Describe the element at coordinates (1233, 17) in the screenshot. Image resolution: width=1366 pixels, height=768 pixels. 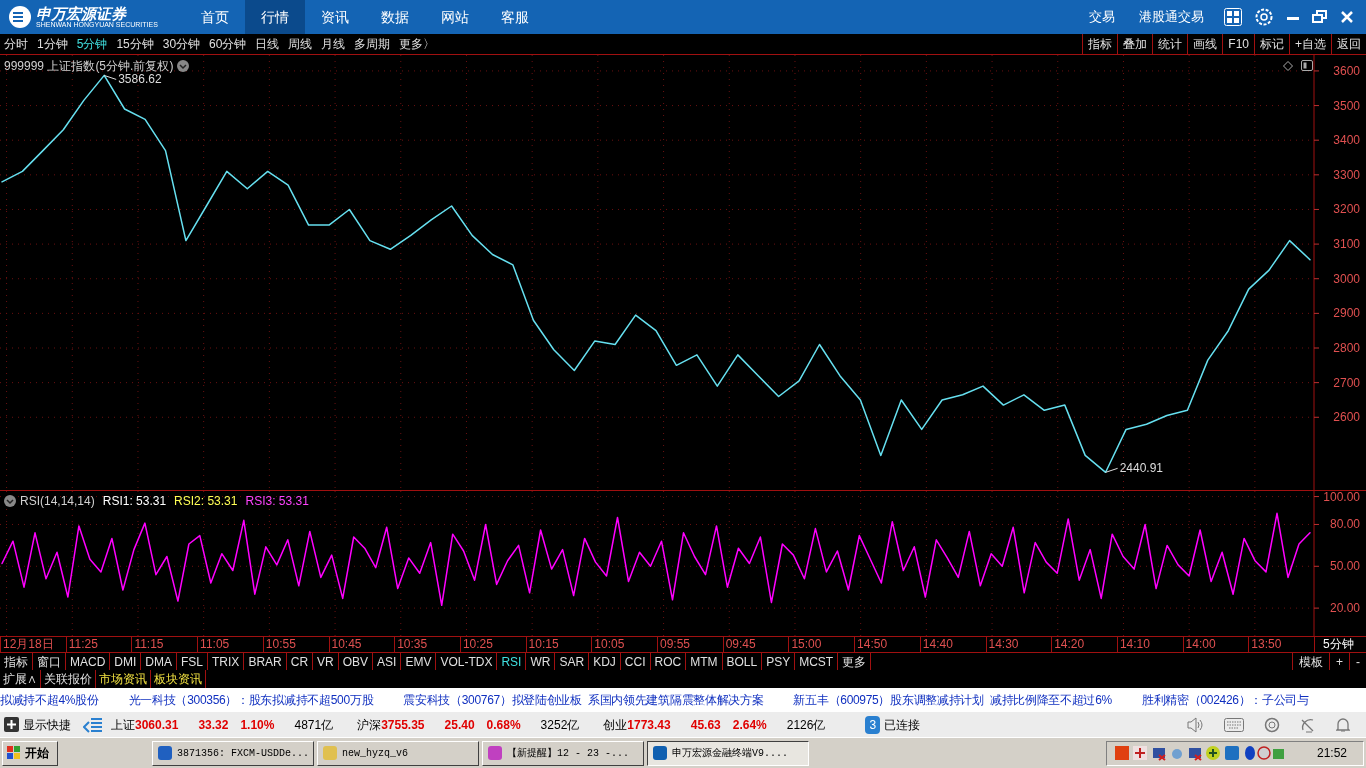
I see `grid-icon` at that location.